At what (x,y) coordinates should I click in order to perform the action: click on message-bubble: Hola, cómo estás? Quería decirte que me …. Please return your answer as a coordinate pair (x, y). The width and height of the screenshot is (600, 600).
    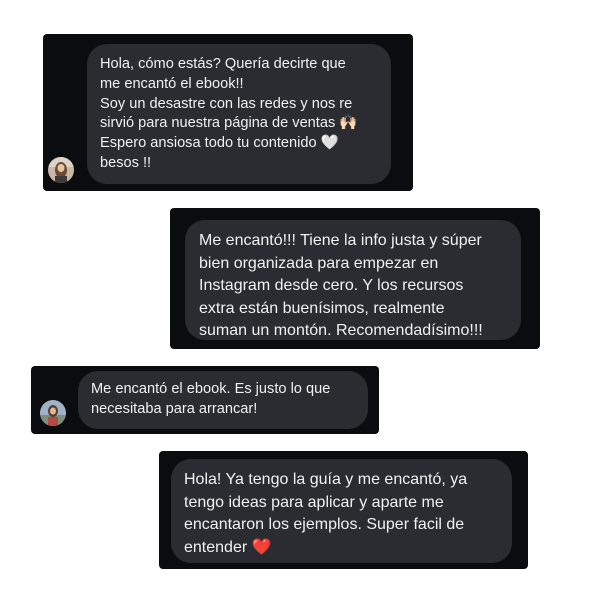
    Looking at the image, I should click on (239, 114).